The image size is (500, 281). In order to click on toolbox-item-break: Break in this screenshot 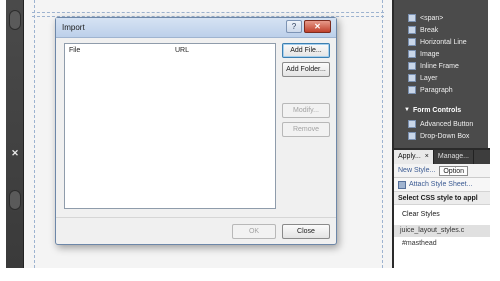, I will do `click(442, 30)`.